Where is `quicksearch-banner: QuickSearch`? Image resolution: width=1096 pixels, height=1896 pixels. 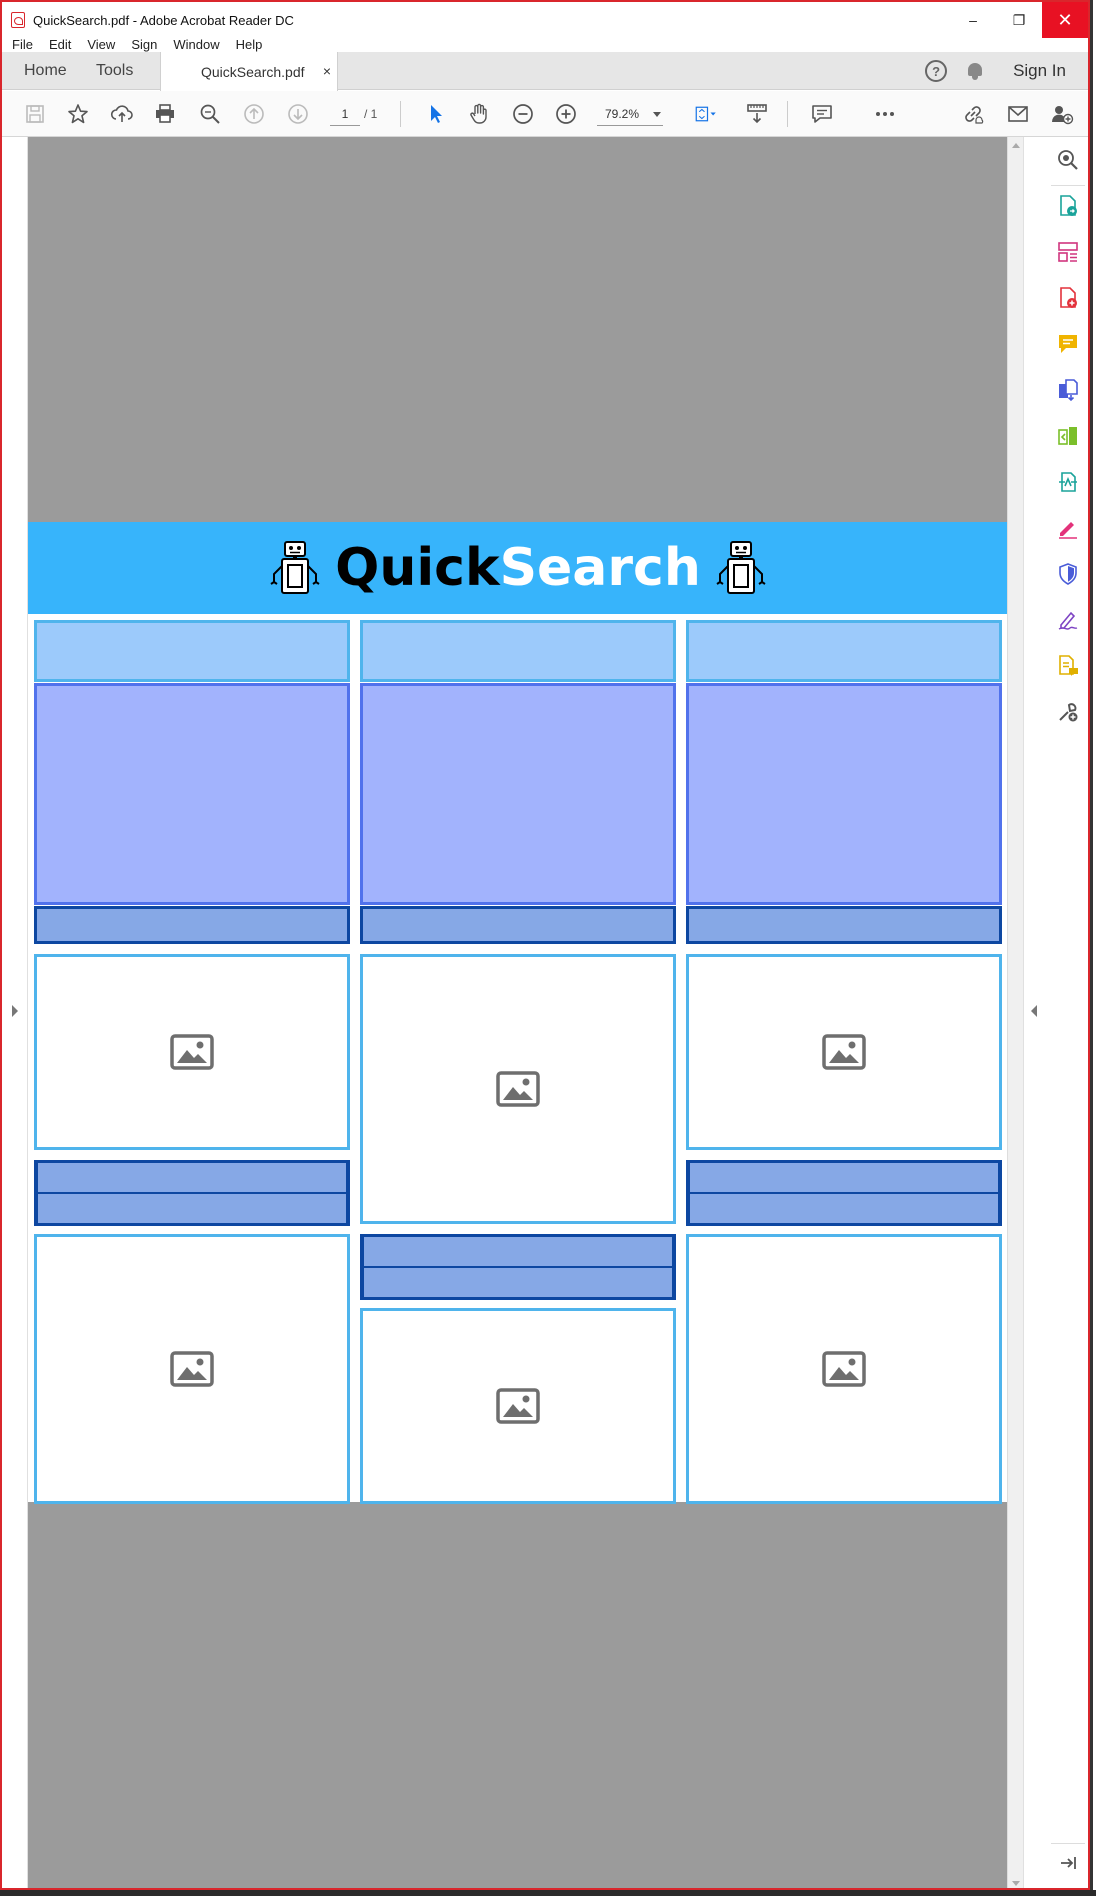 quicksearch-banner: QuickSearch is located at coordinates (518, 568).